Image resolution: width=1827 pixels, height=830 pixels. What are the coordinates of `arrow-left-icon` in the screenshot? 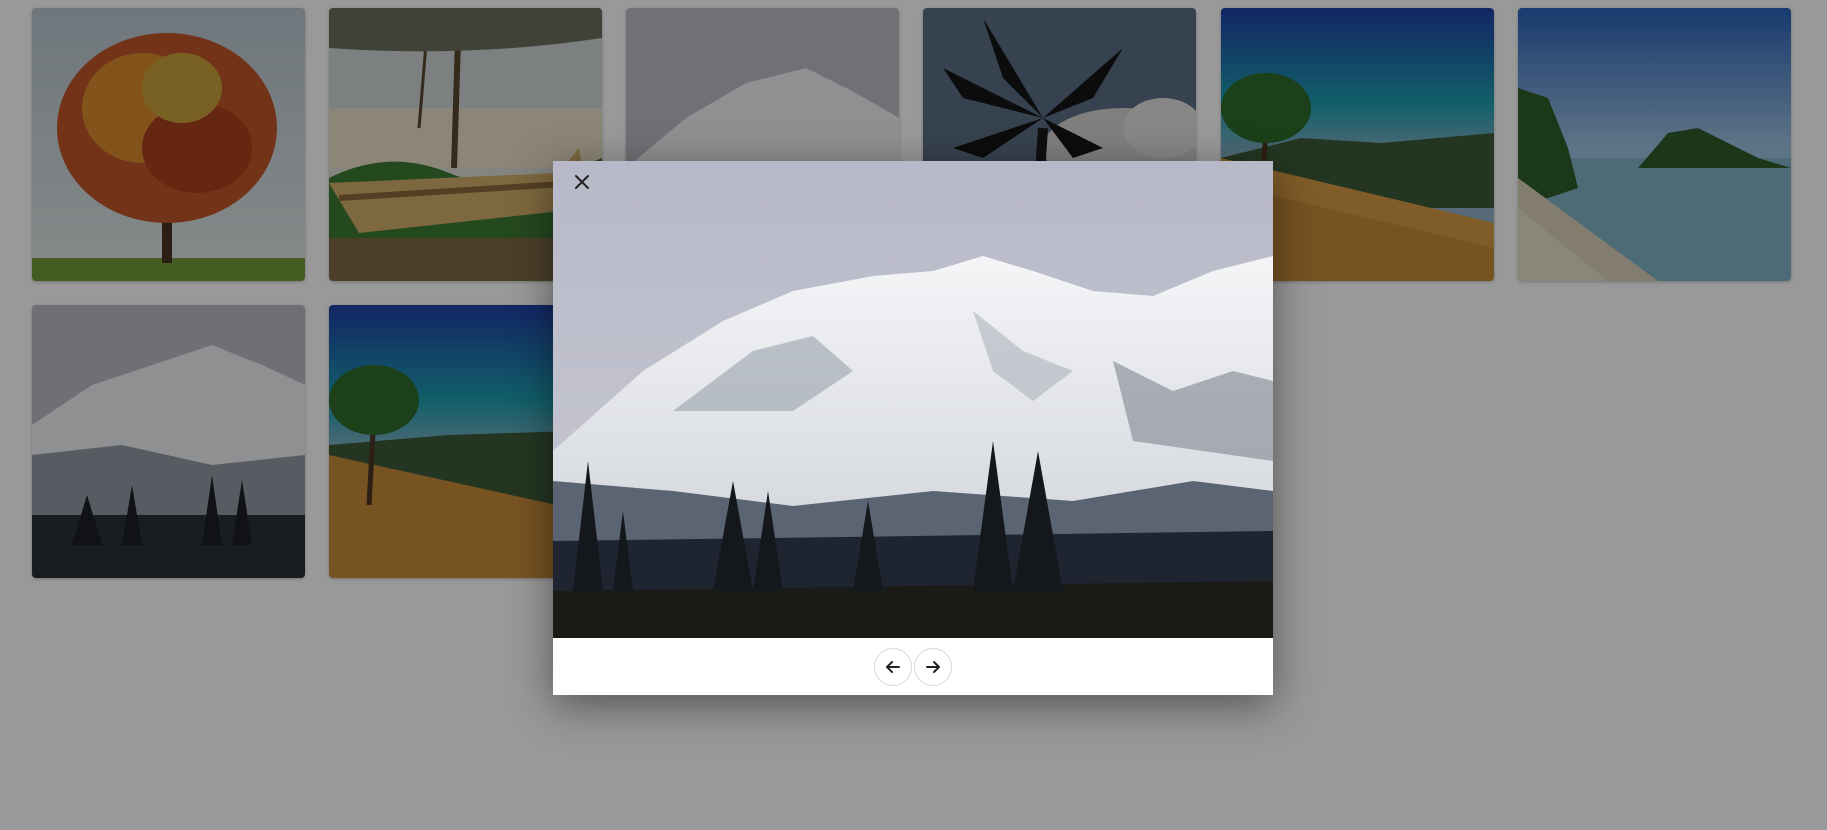 It's located at (893, 666).